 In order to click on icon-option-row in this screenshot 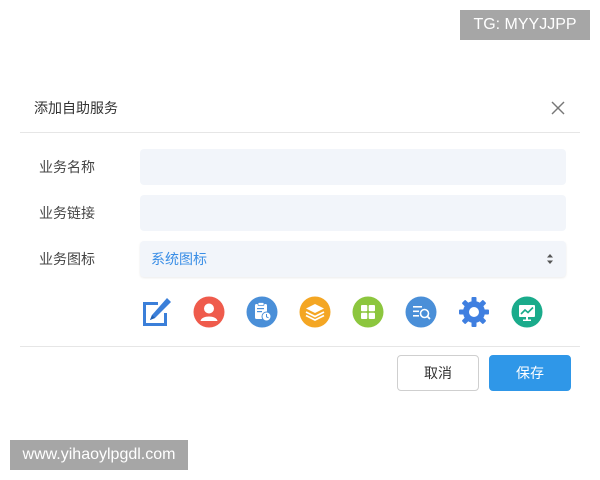, I will do `click(350, 313)`.